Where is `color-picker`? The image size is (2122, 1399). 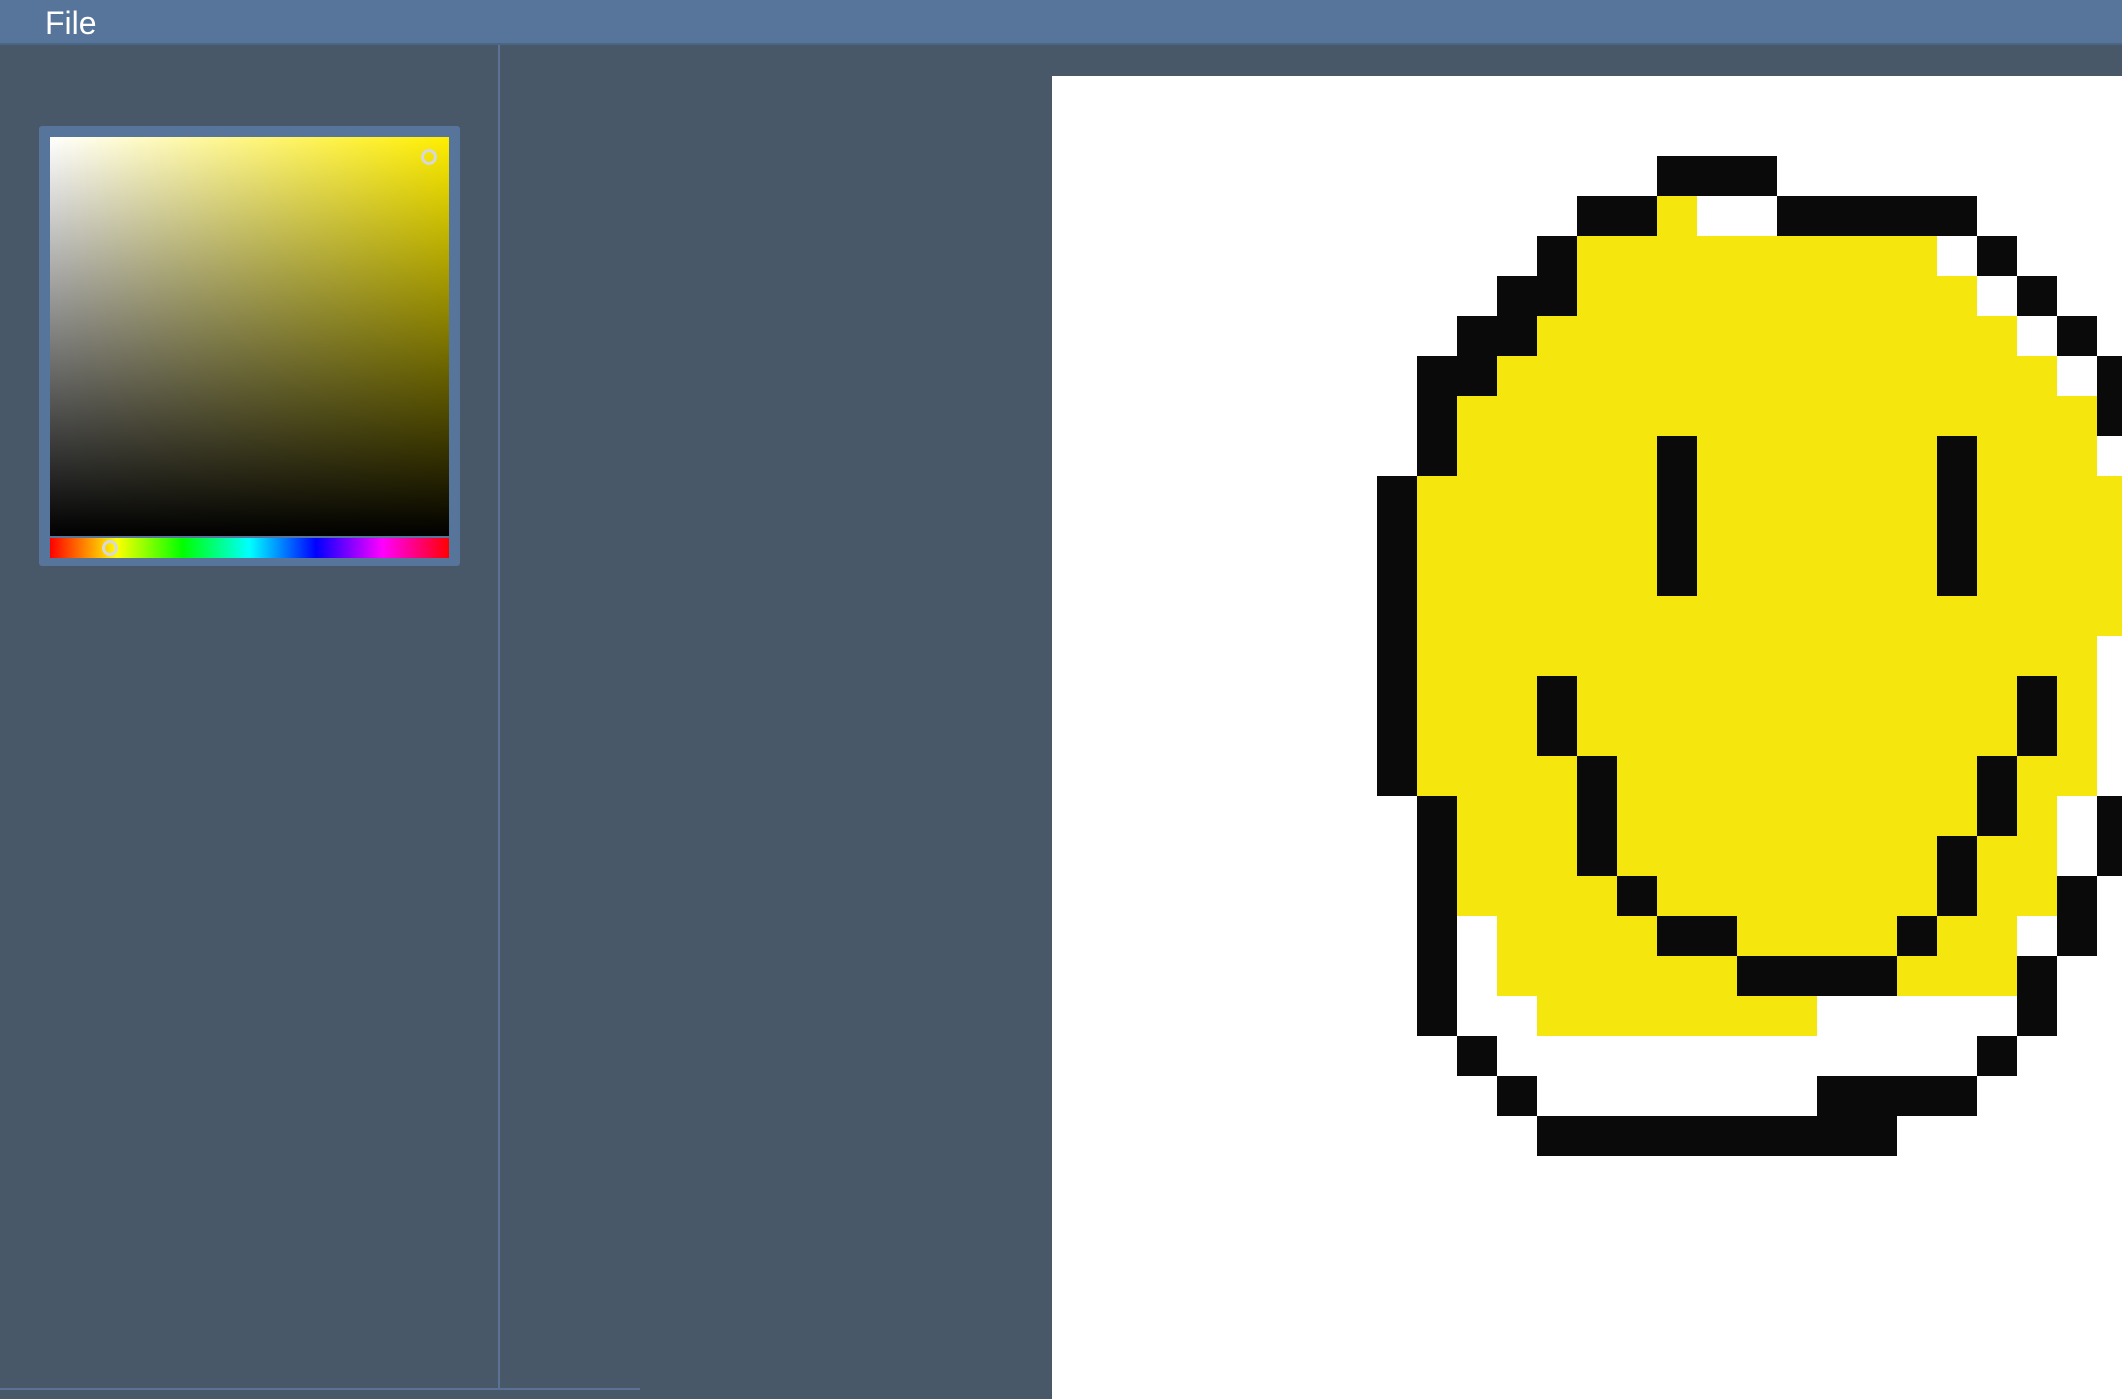 color-picker is located at coordinates (249, 346).